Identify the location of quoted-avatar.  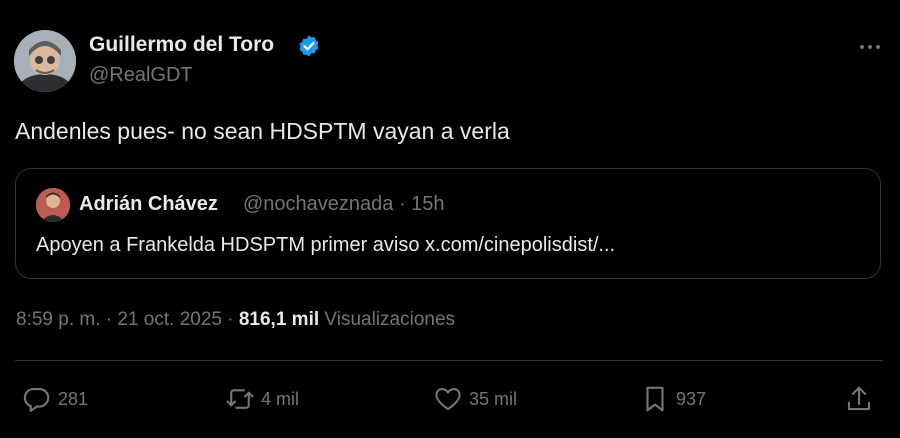
(53, 205).